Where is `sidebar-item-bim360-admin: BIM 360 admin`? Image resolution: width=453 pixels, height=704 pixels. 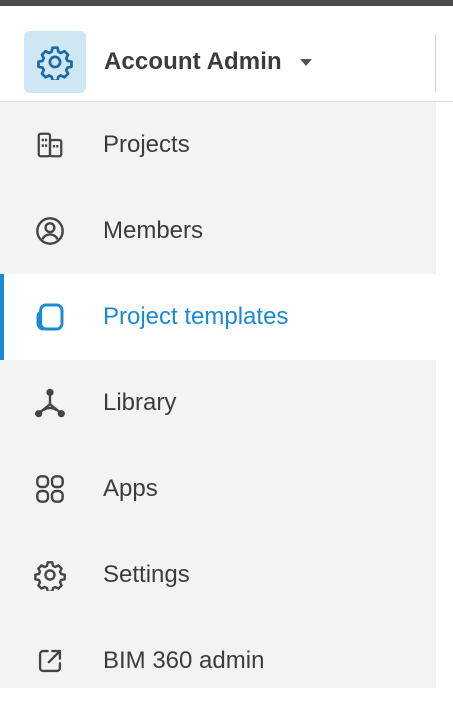
sidebar-item-bim360-admin: BIM 360 admin is located at coordinates (218, 661).